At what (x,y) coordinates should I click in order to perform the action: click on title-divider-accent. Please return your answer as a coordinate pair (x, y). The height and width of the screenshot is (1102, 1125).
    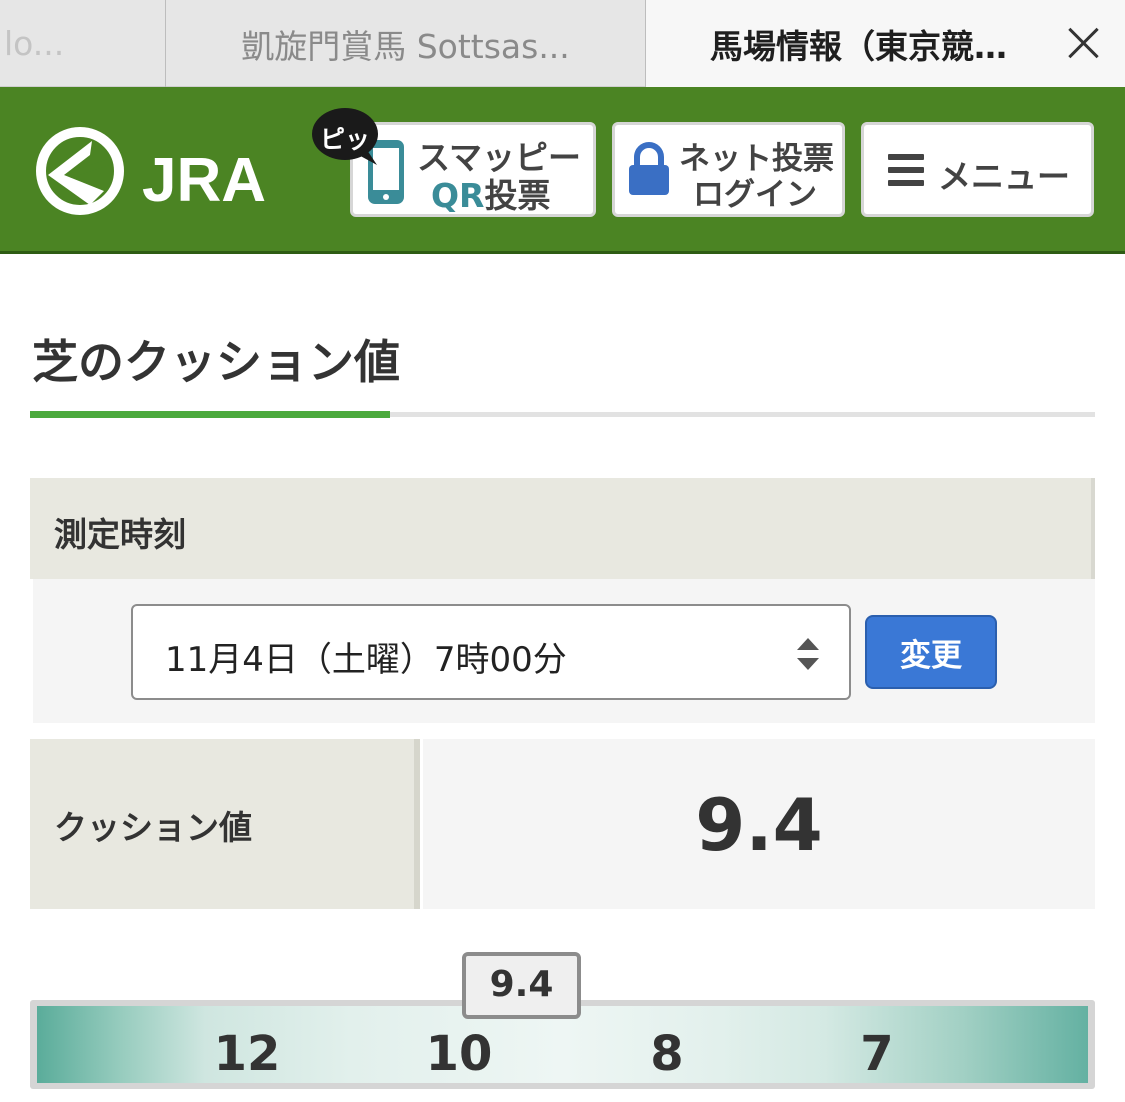
    Looking at the image, I should click on (210, 414).